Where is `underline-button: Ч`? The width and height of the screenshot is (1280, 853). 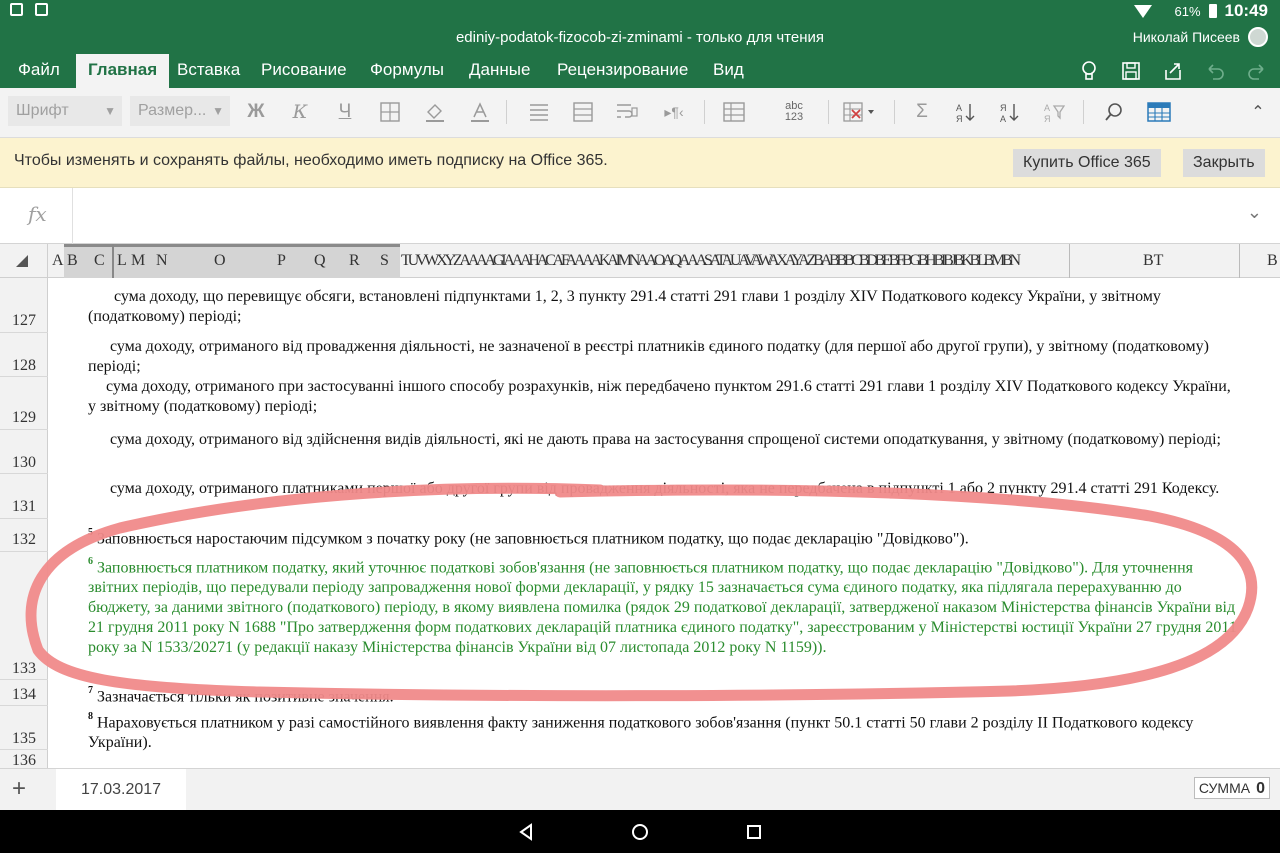 underline-button: Ч is located at coordinates (345, 112).